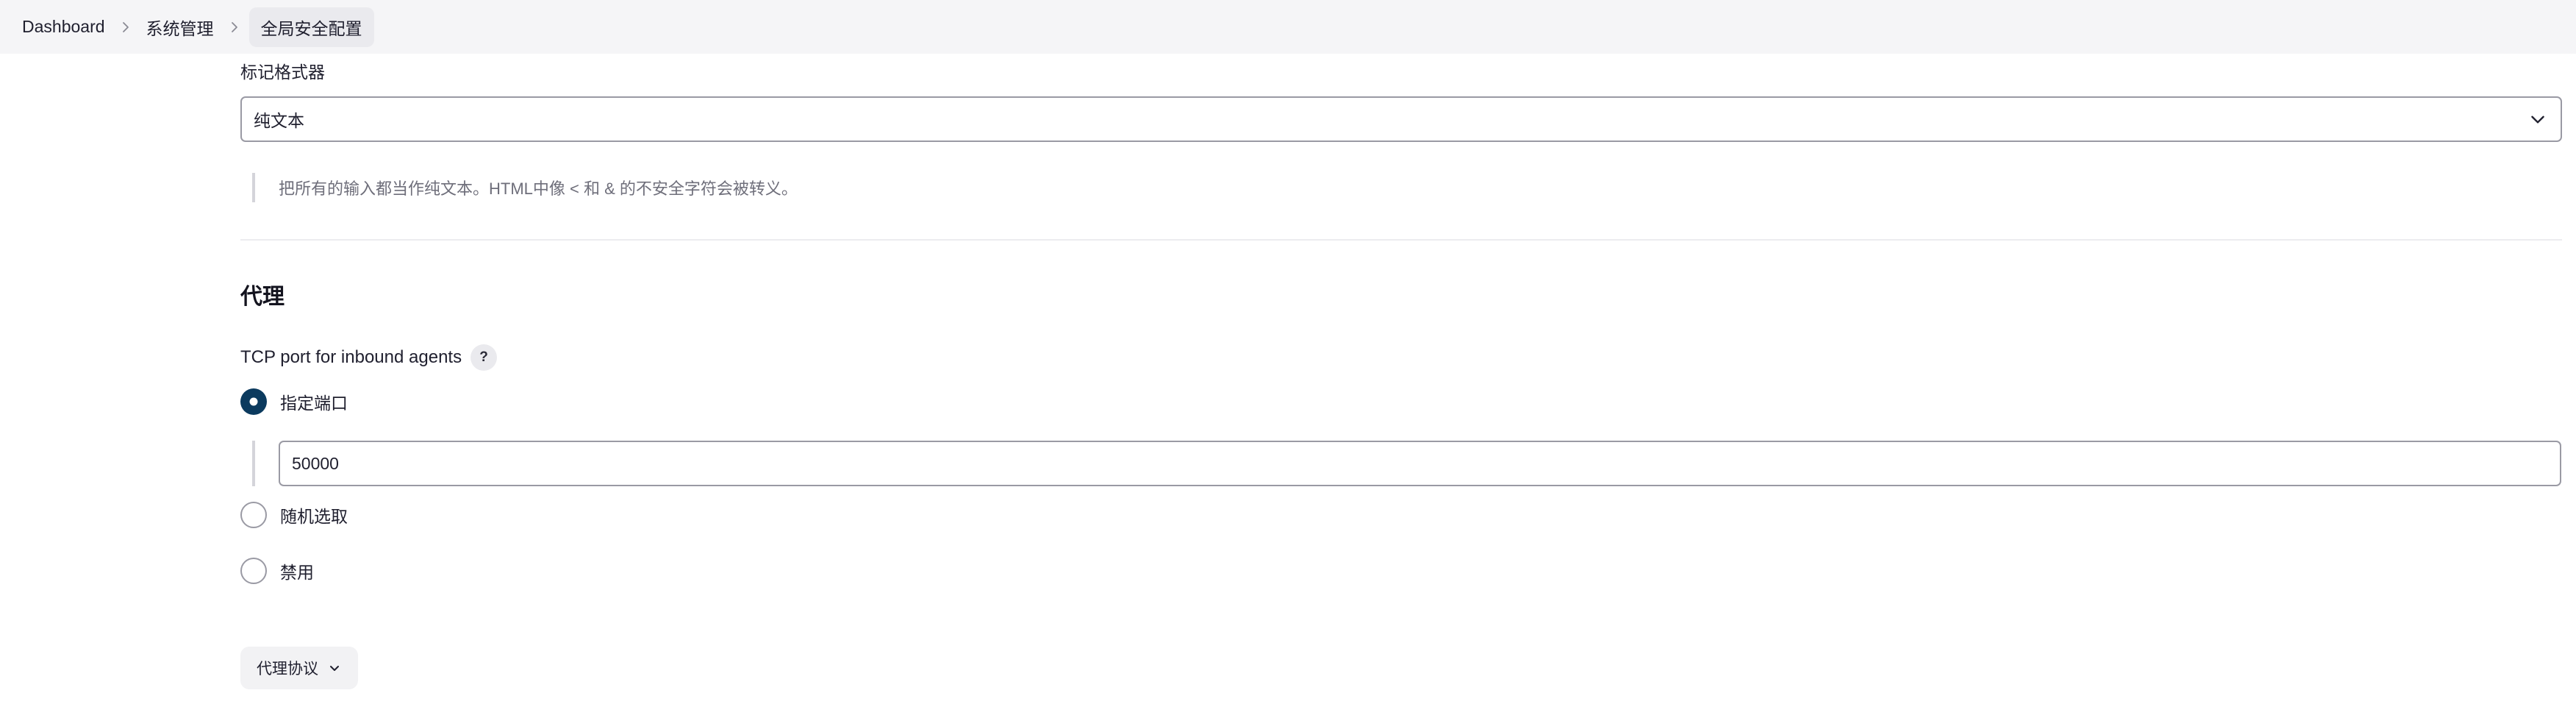 This screenshot has height=704, width=2576. I want to click on markup-formatter-selected-value: 纯文本, so click(279, 120).